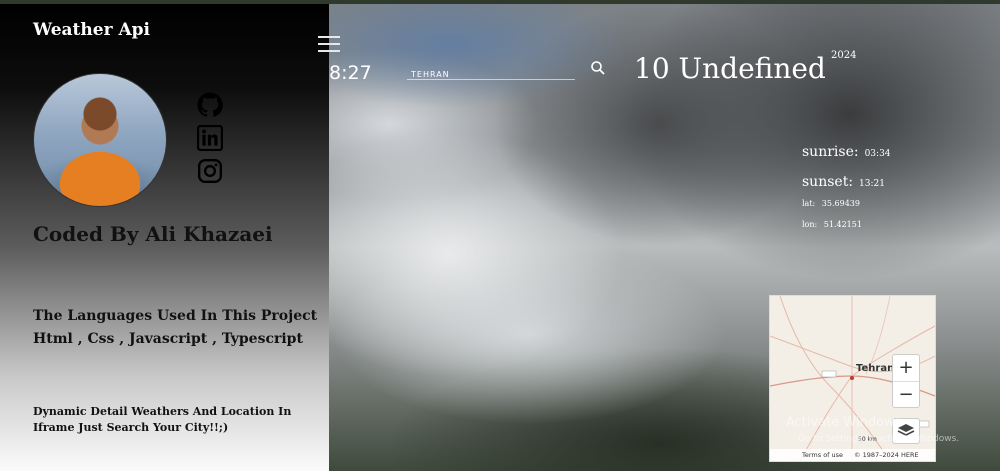 The width and height of the screenshot is (1000, 471). What do you see at coordinates (91, 30) in the screenshot?
I see `app-title: Weather Api` at bounding box center [91, 30].